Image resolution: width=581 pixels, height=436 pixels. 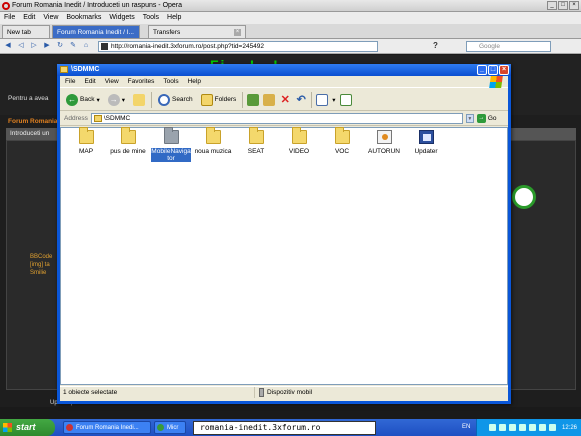 What do you see at coordinates (253, 99) in the screenshot?
I see `move-to-icon` at bounding box center [253, 99].